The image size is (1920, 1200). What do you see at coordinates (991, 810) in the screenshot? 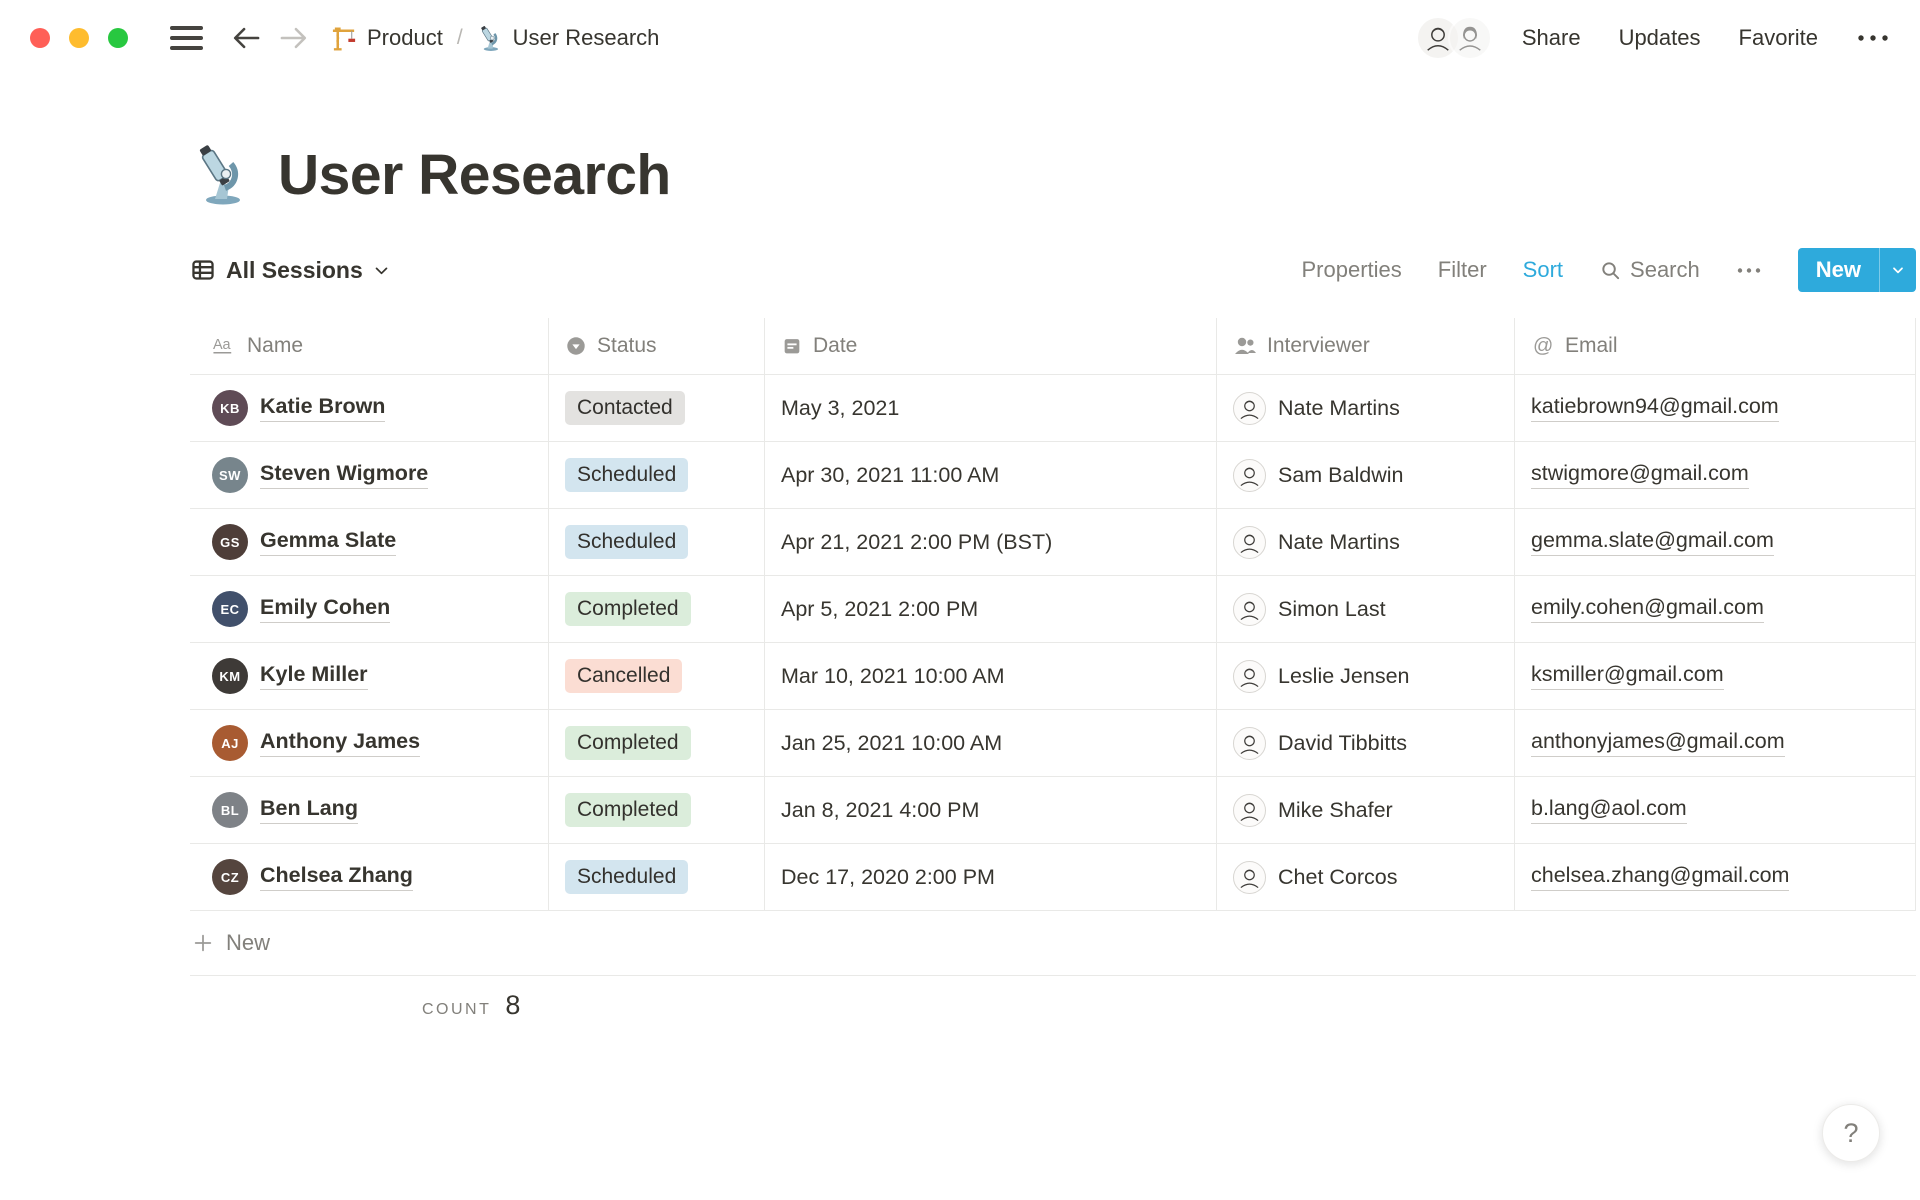
I see `cell-date: Jan 8, 2021 4:00 PM` at bounding box center [991, 810].